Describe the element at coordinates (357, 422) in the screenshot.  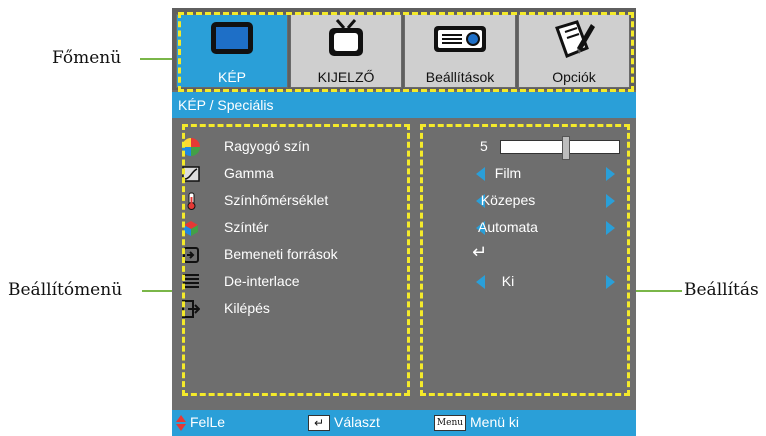
I see `hint-select: Választ` at that location.